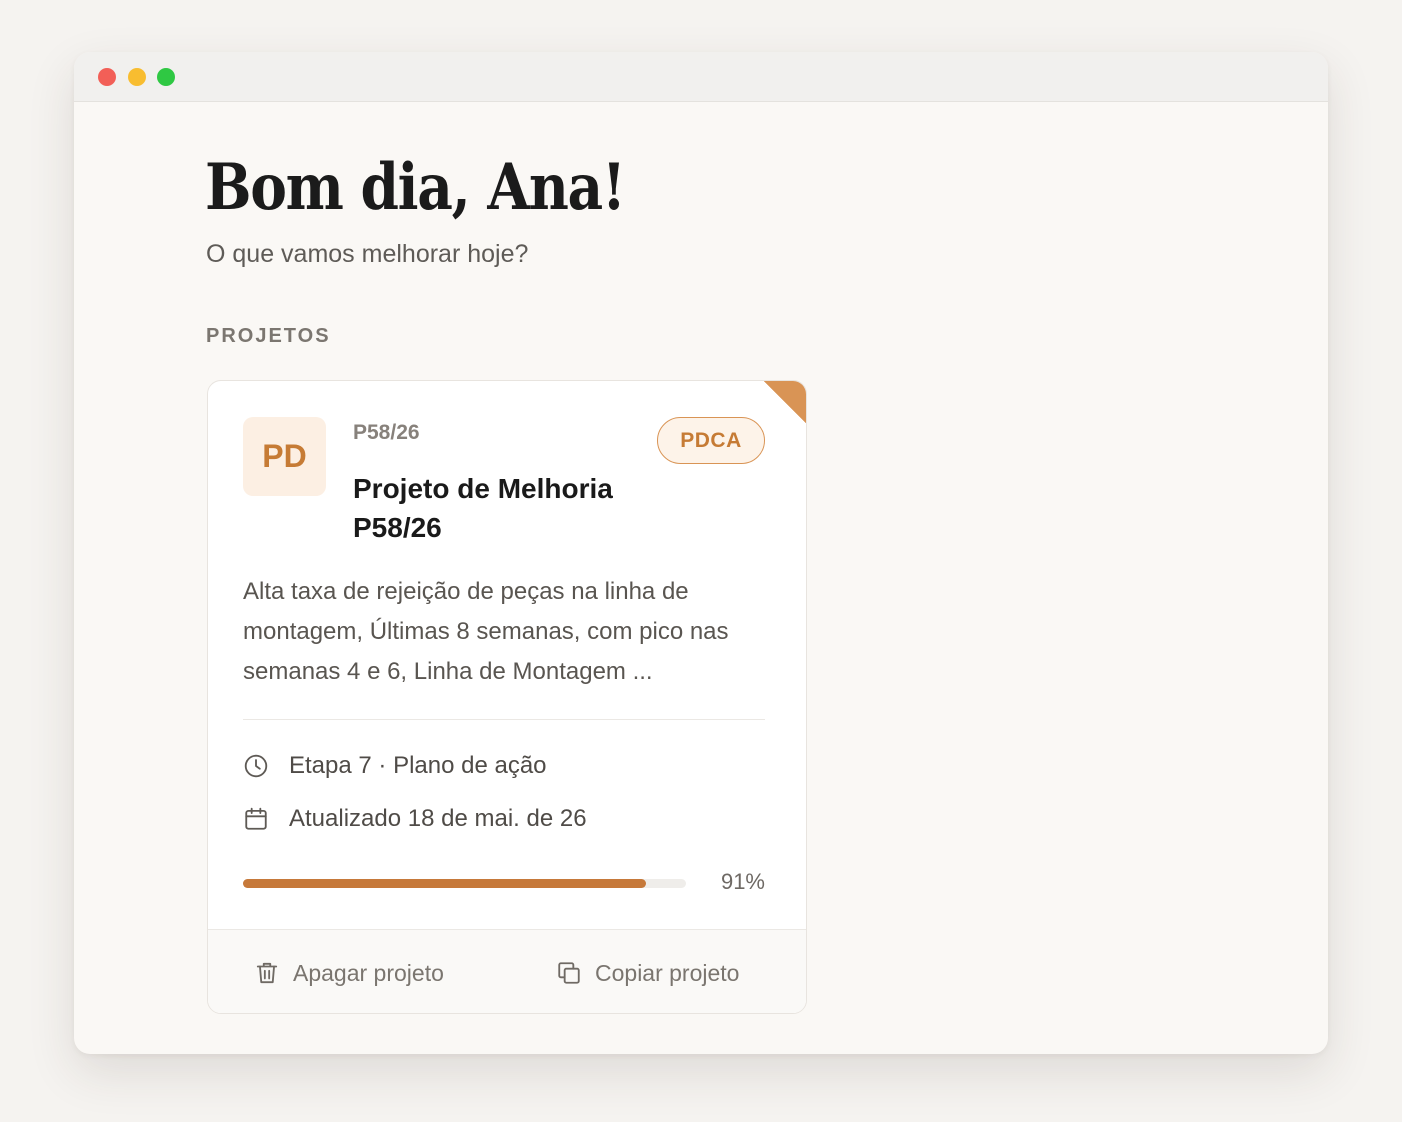 Image resolution: width=1402 pixels, height=1122 pixels. Describe the element at coordinates (438, 818) in the screenshot. I see `project-updated-text: Atualizado 18 de mai. de 26` at that location.